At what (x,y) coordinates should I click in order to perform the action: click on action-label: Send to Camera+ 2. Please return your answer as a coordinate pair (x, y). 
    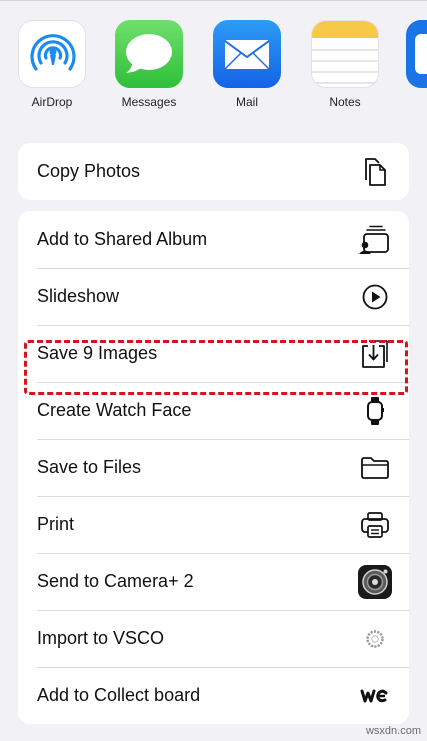
    Looking at the image, I should click on (115, 581).